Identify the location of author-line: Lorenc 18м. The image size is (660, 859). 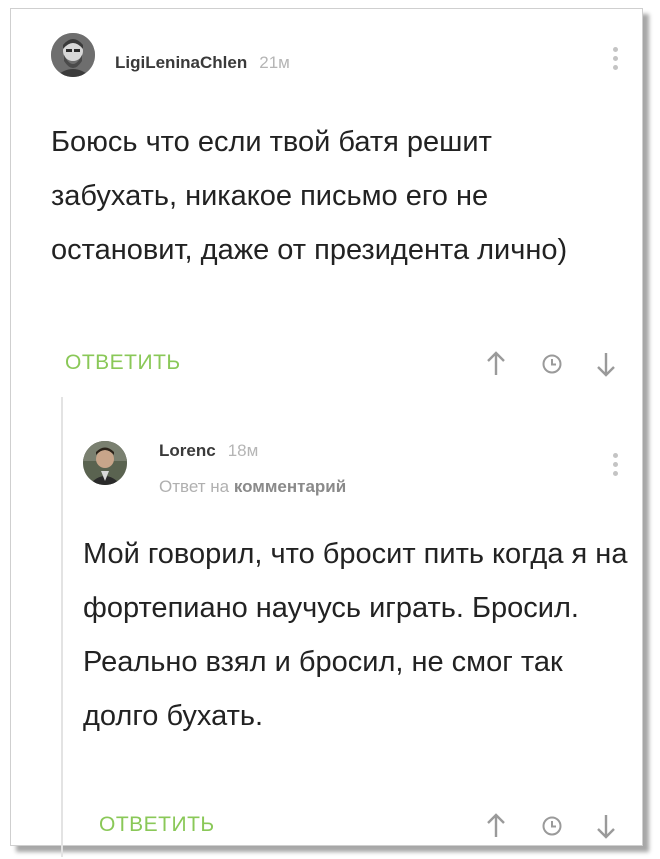
(208, 451).